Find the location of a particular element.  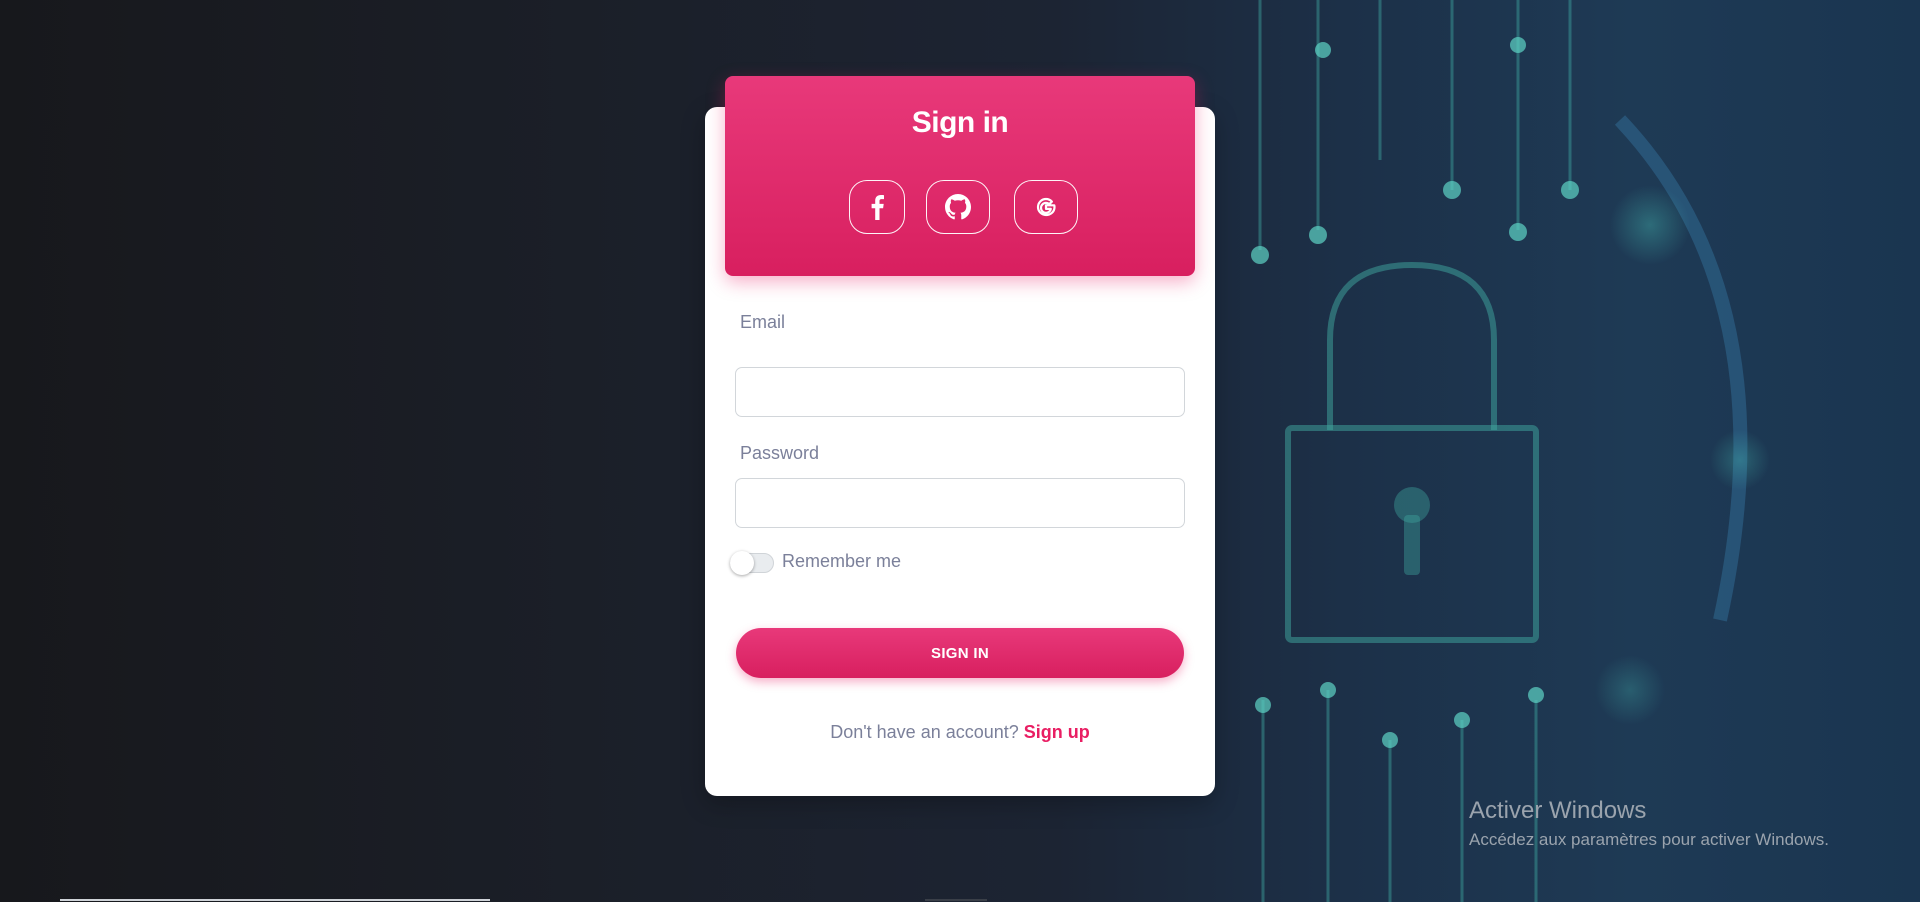

signup-prompt-text: Don't have an account? is located at coordinates (924, 732).